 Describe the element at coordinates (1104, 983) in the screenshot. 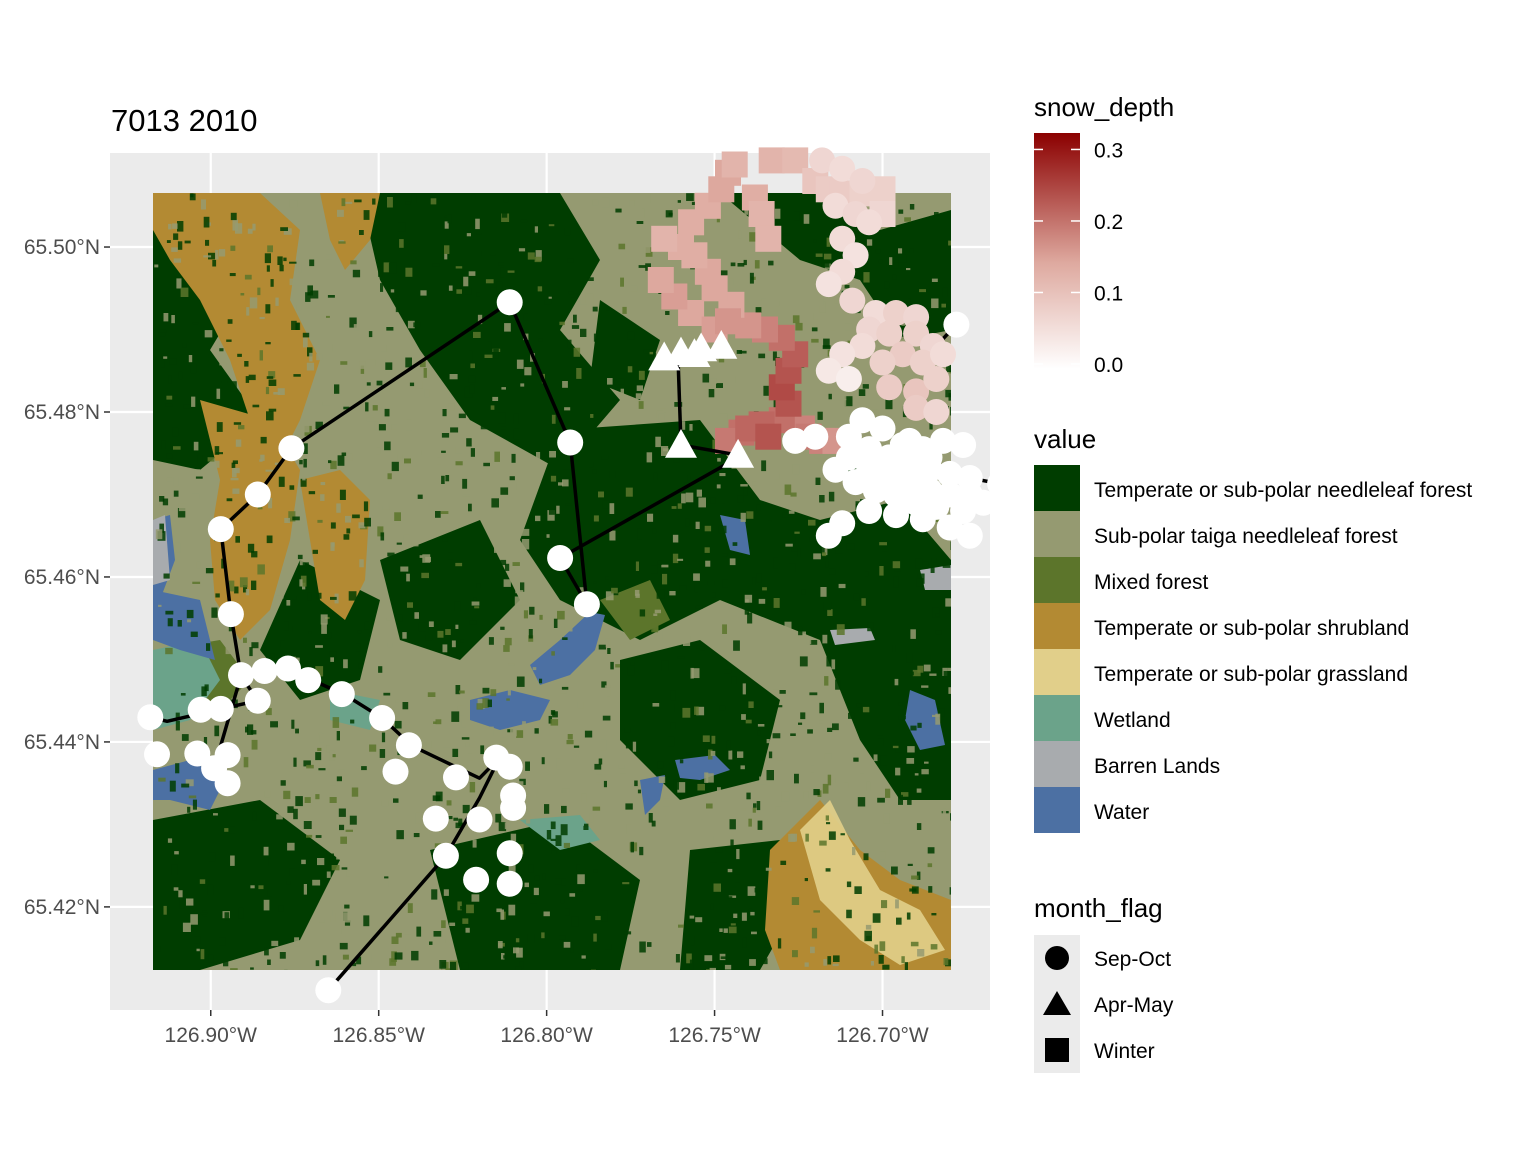

I see `month-flag-legend: month_flag Sep-Oct Apr-May Winter` at that location.